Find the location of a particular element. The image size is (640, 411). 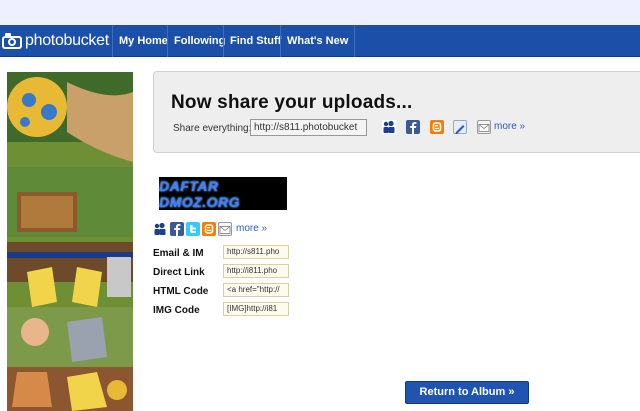

direct-link-label: Direct Link is located at coordinates (179, 272).